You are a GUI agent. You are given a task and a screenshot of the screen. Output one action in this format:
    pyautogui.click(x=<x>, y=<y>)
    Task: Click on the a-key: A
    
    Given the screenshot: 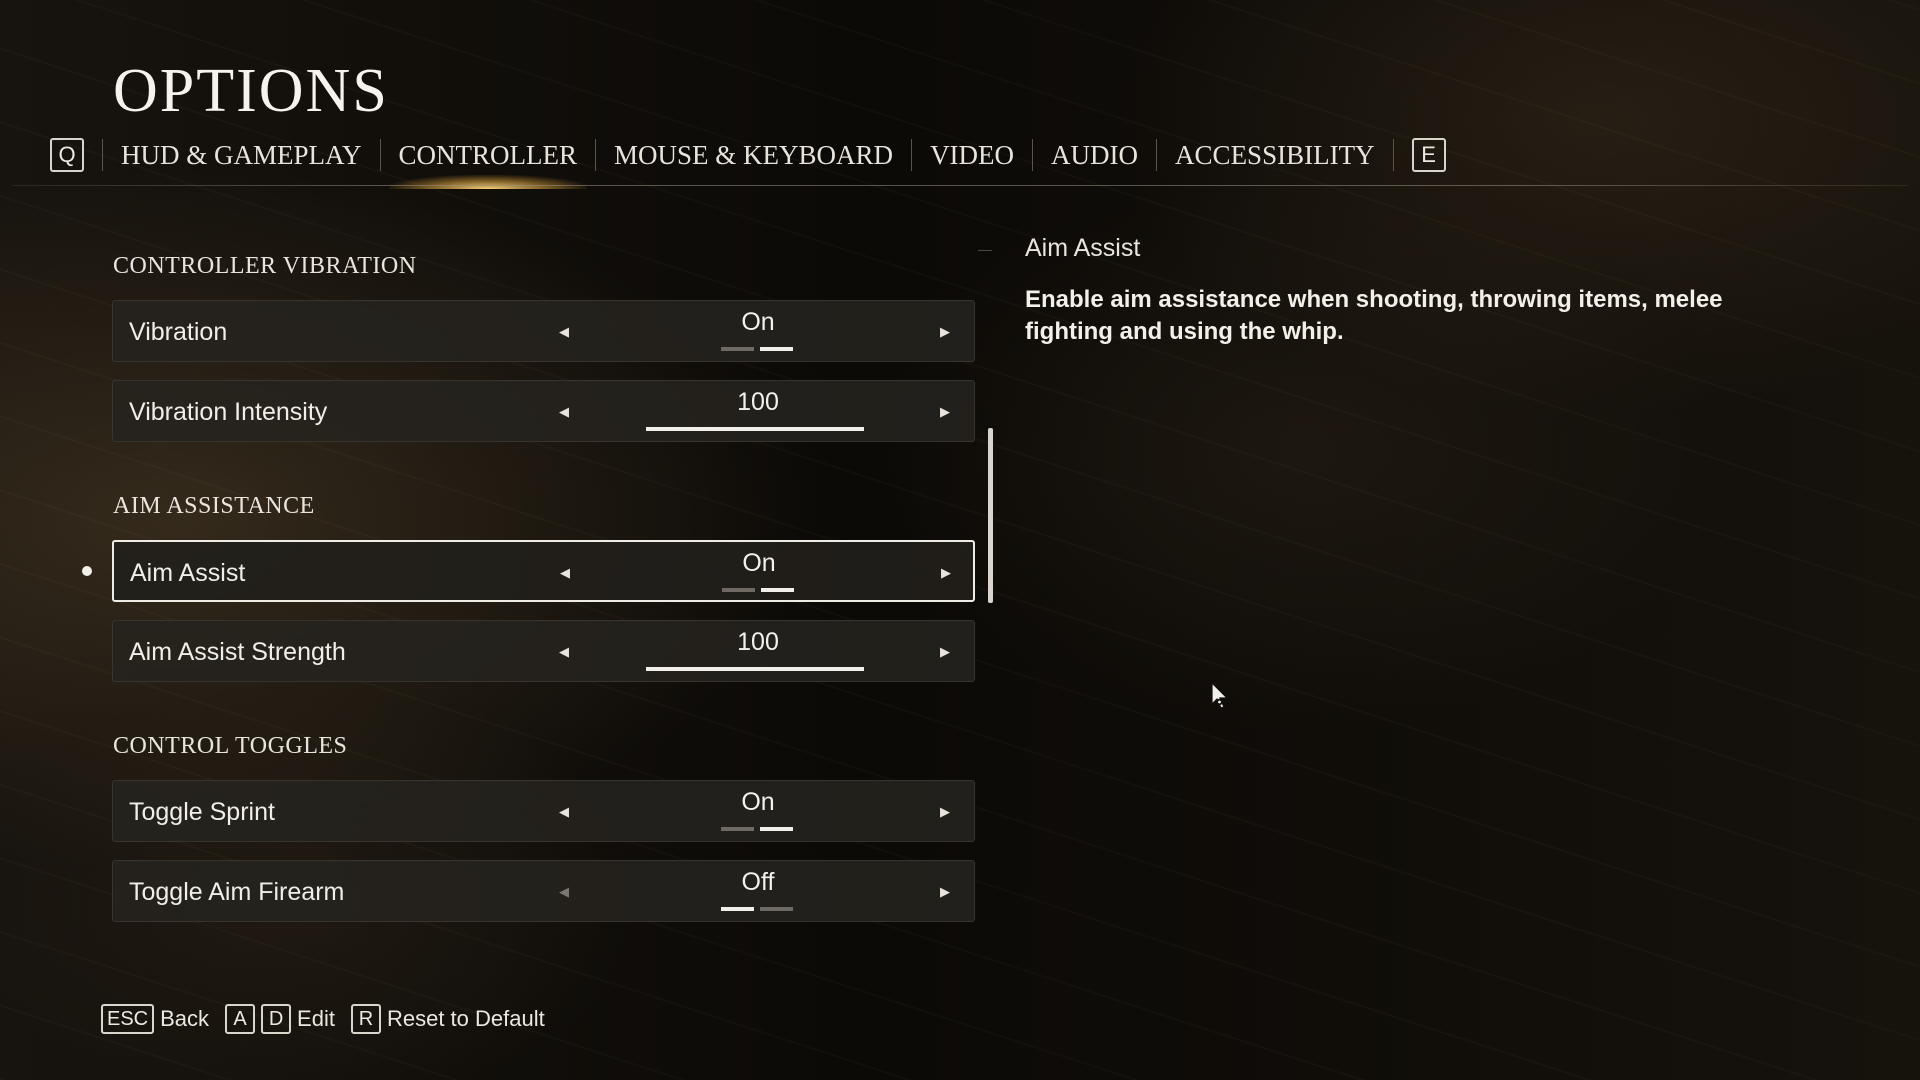 What is the action you would take?
    pyautogui.click(x=240, y=1019)
    